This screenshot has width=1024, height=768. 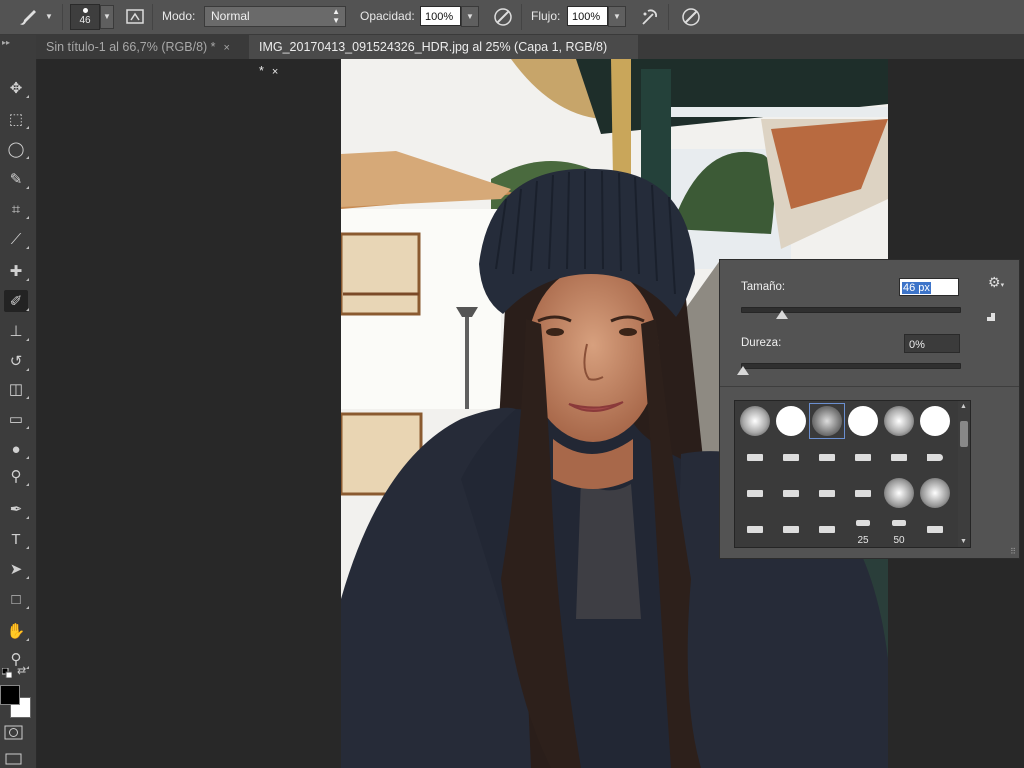 What do you see at coordinates (387, 16) in the screenshot?
I see `opacity-label: Opacidad:` at bounding box center [387, 16].